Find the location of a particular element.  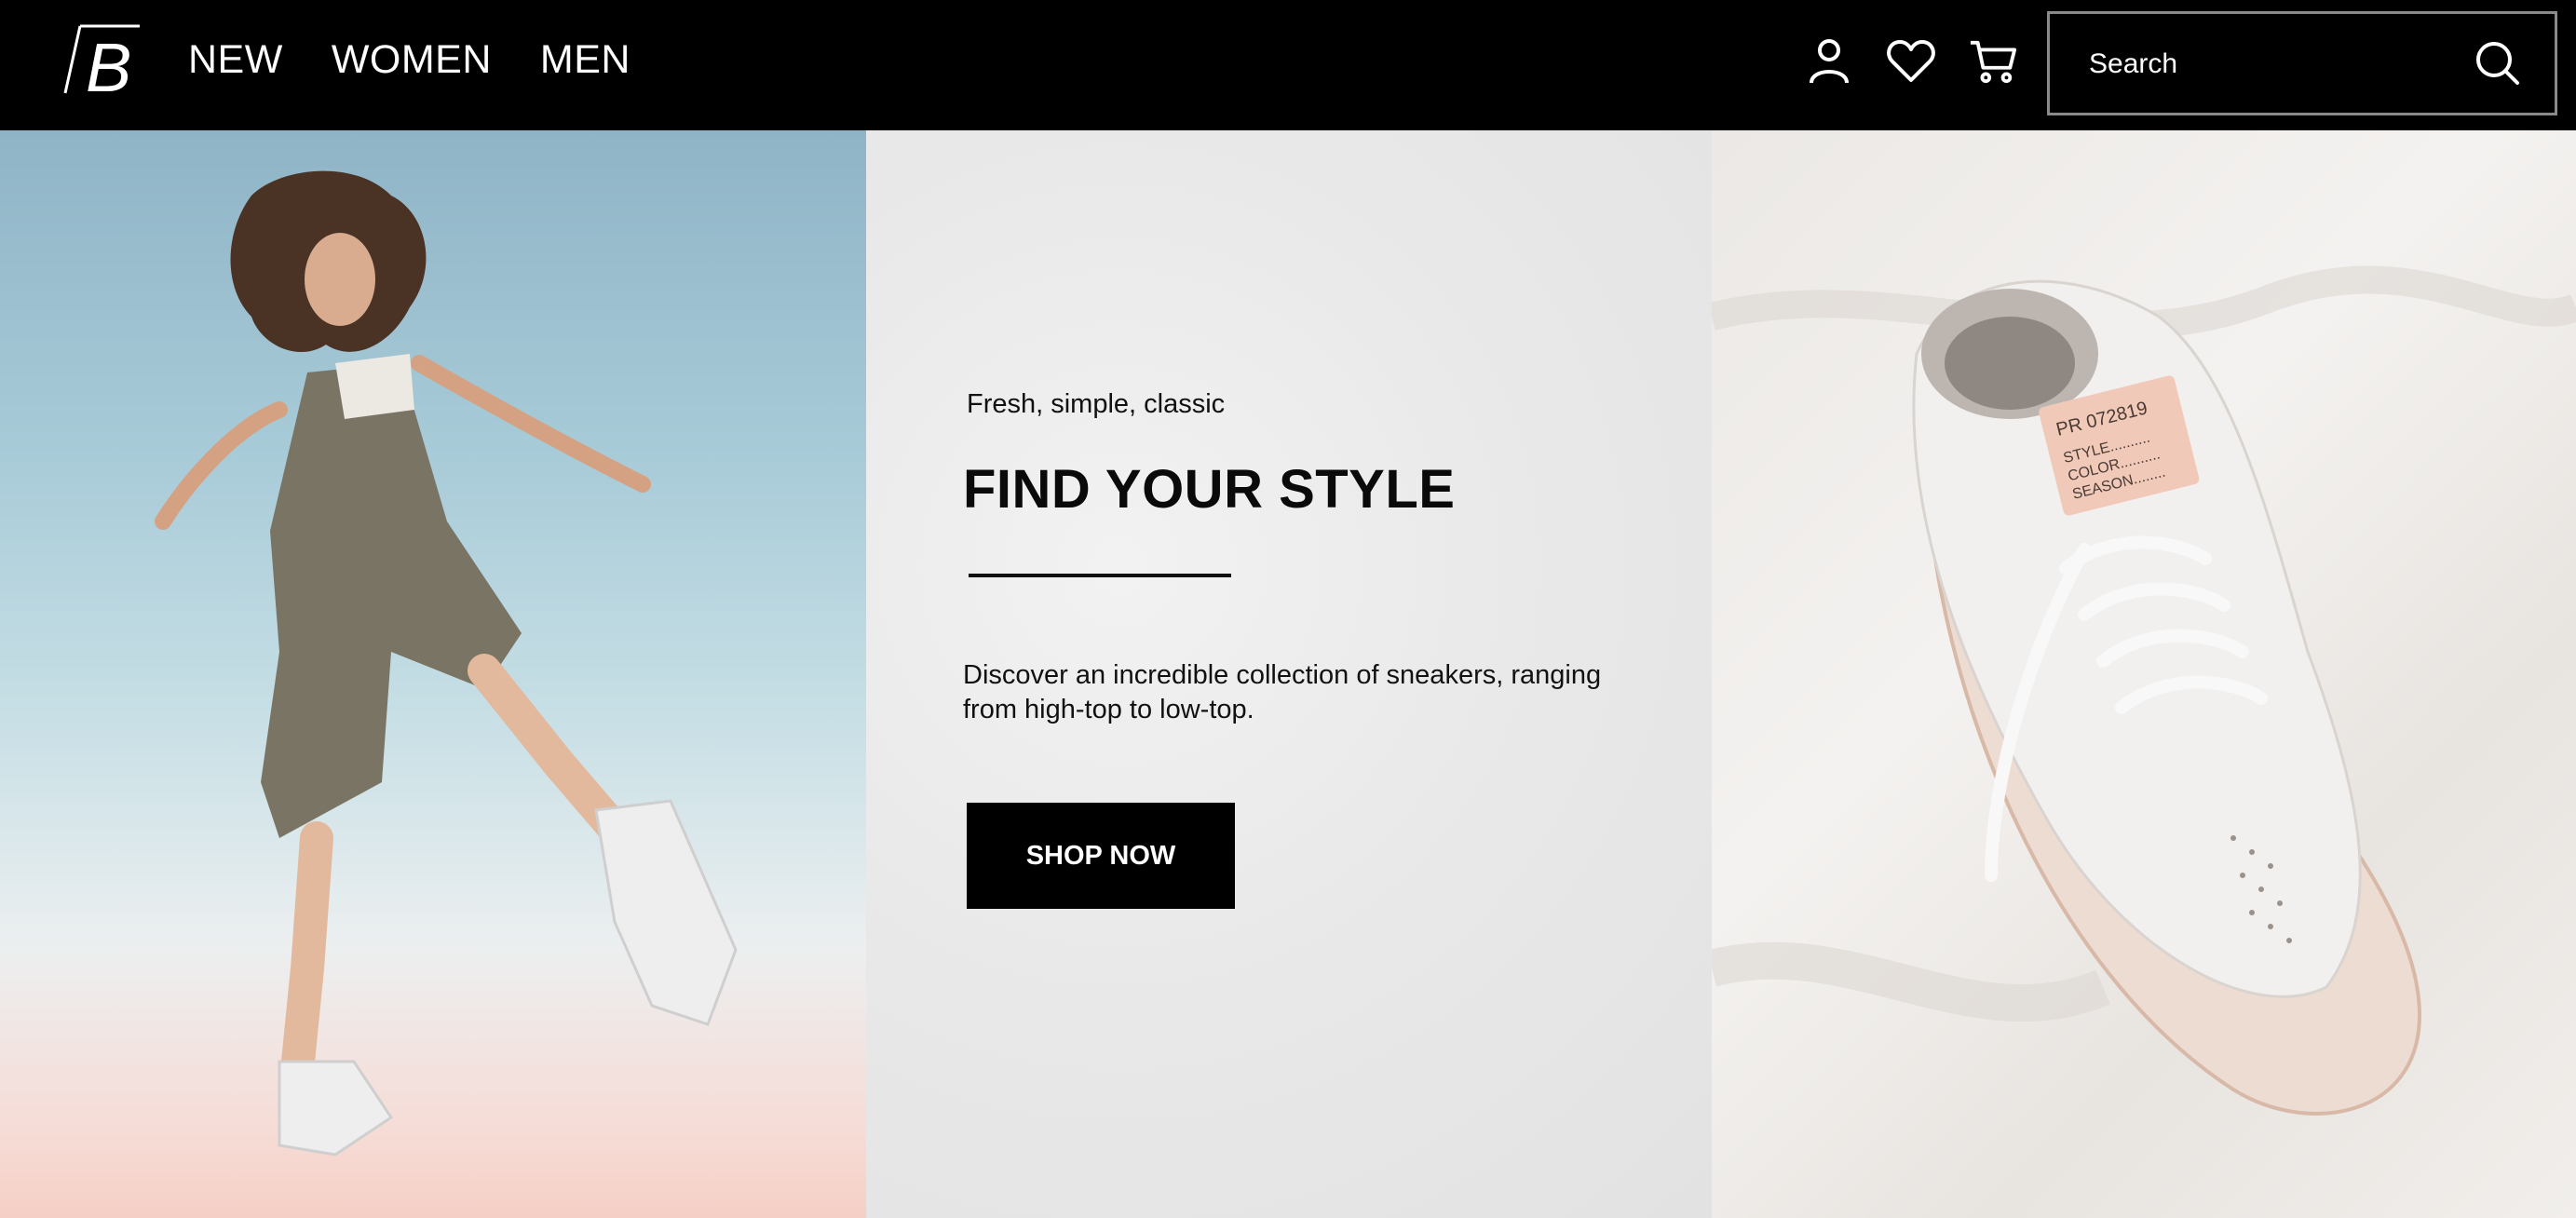

nav-link-men: MEN is located at coordinates (585, 59).